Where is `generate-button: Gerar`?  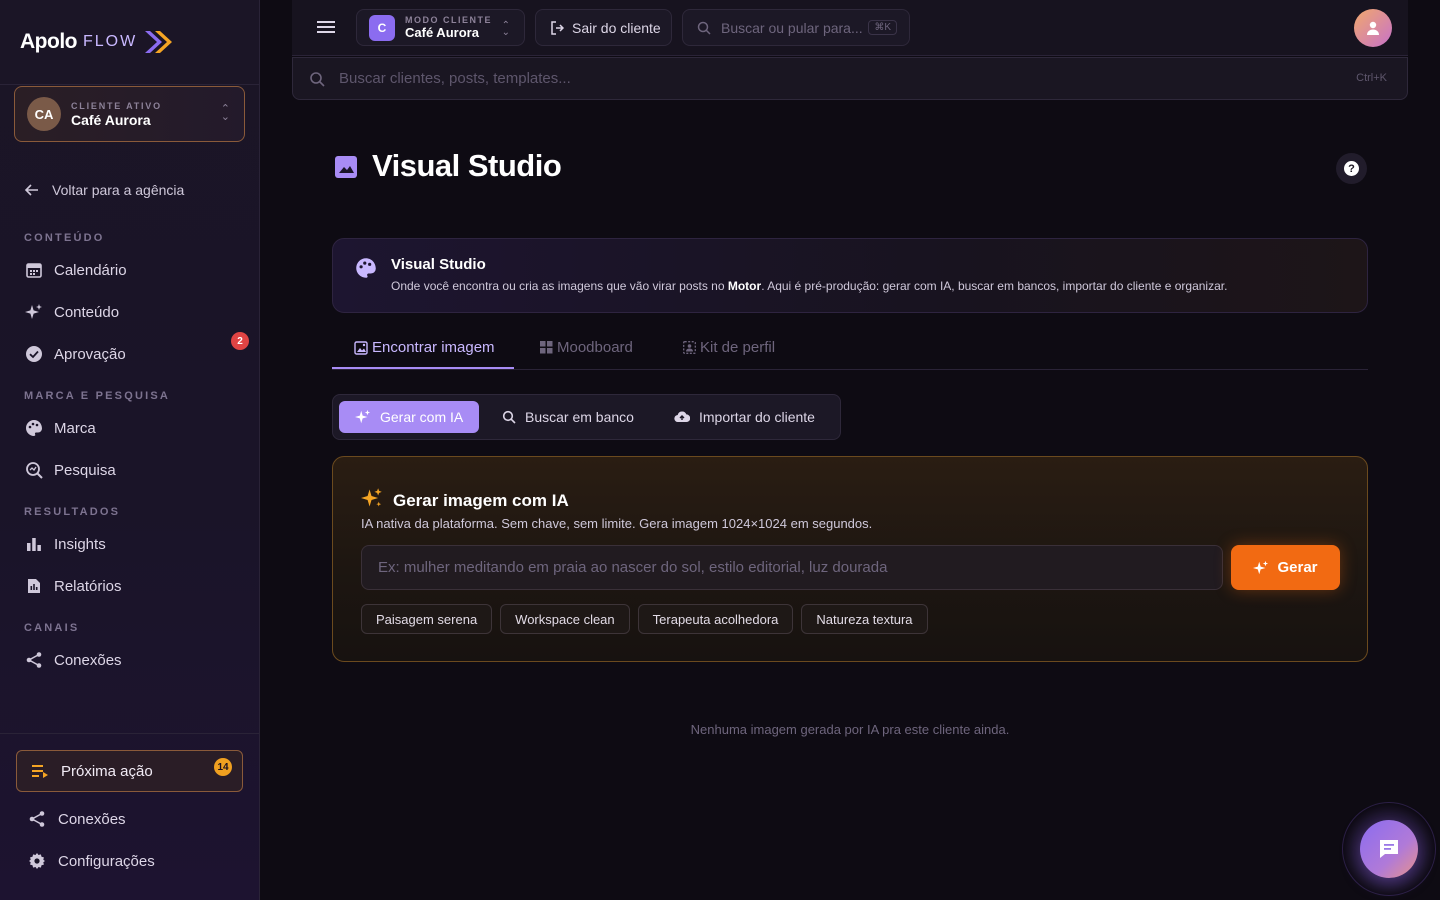 generate-button: Gerar is located at coordinates (1285, 567).